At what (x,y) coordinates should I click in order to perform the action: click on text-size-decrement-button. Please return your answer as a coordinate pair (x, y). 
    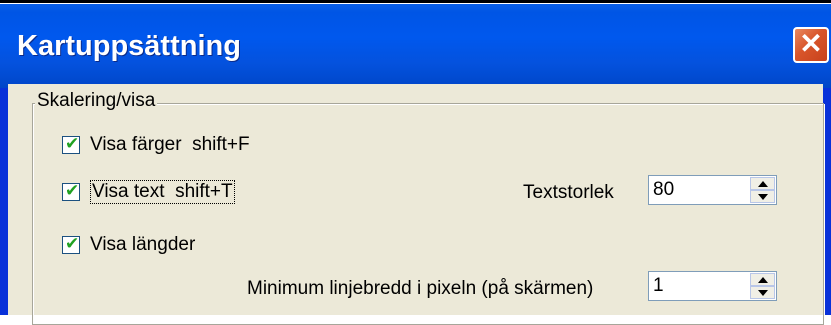
    Looking at the image, I should click on (762, 196).